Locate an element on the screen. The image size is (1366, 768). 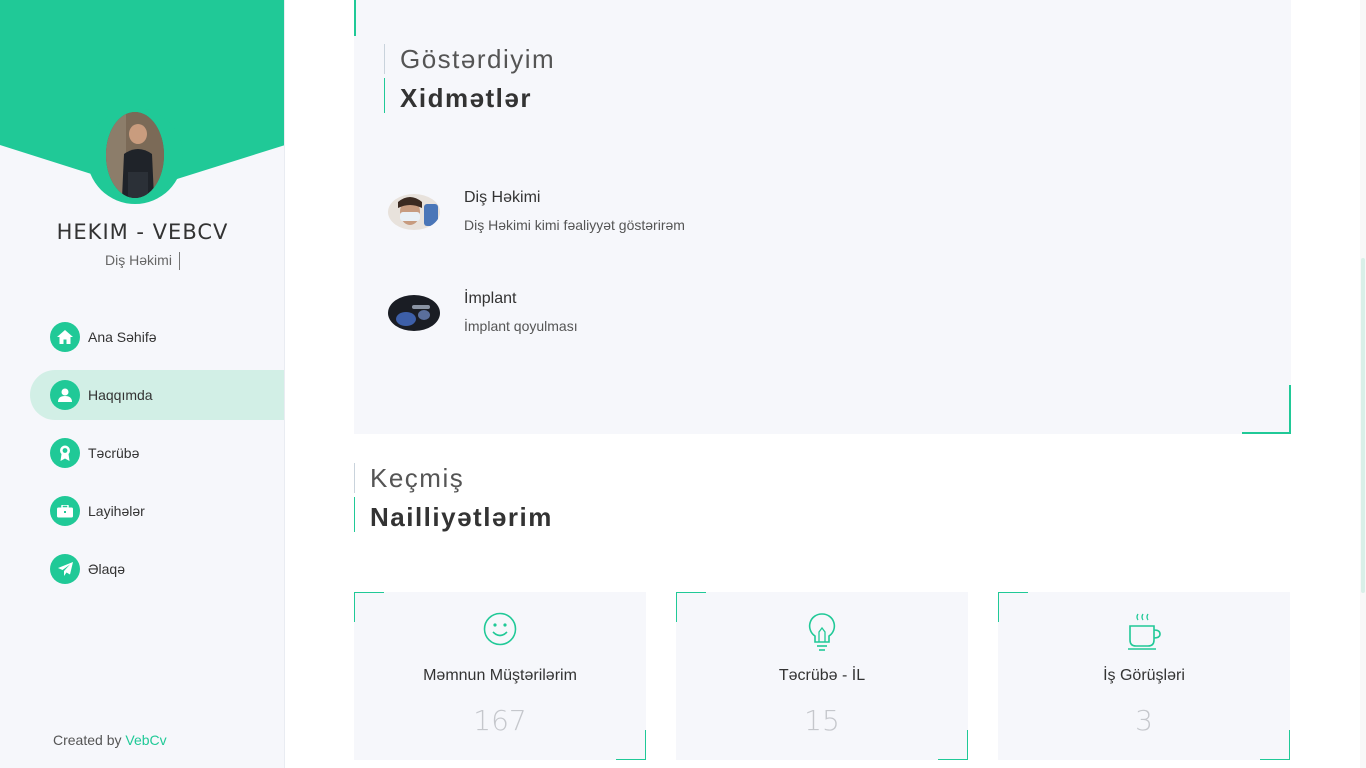
stat-value: 15 is located at coordinates (822, 720).